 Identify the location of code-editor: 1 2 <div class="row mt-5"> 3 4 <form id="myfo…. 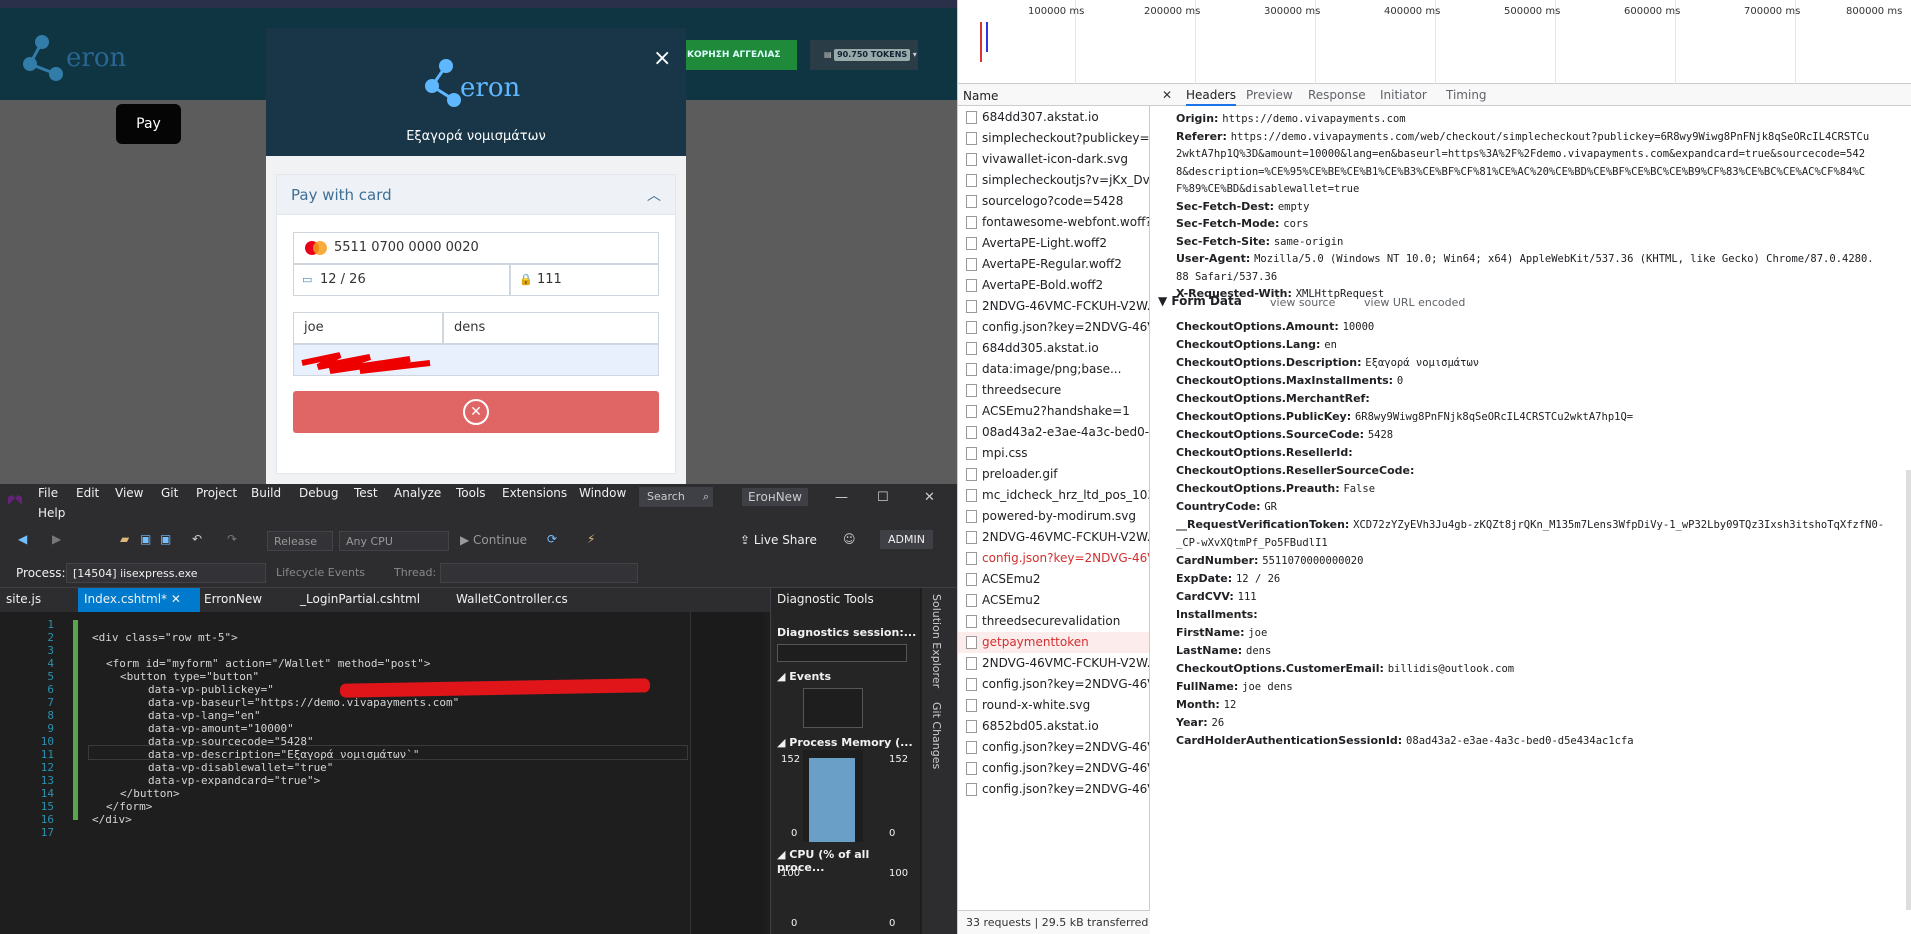
(345, 773).